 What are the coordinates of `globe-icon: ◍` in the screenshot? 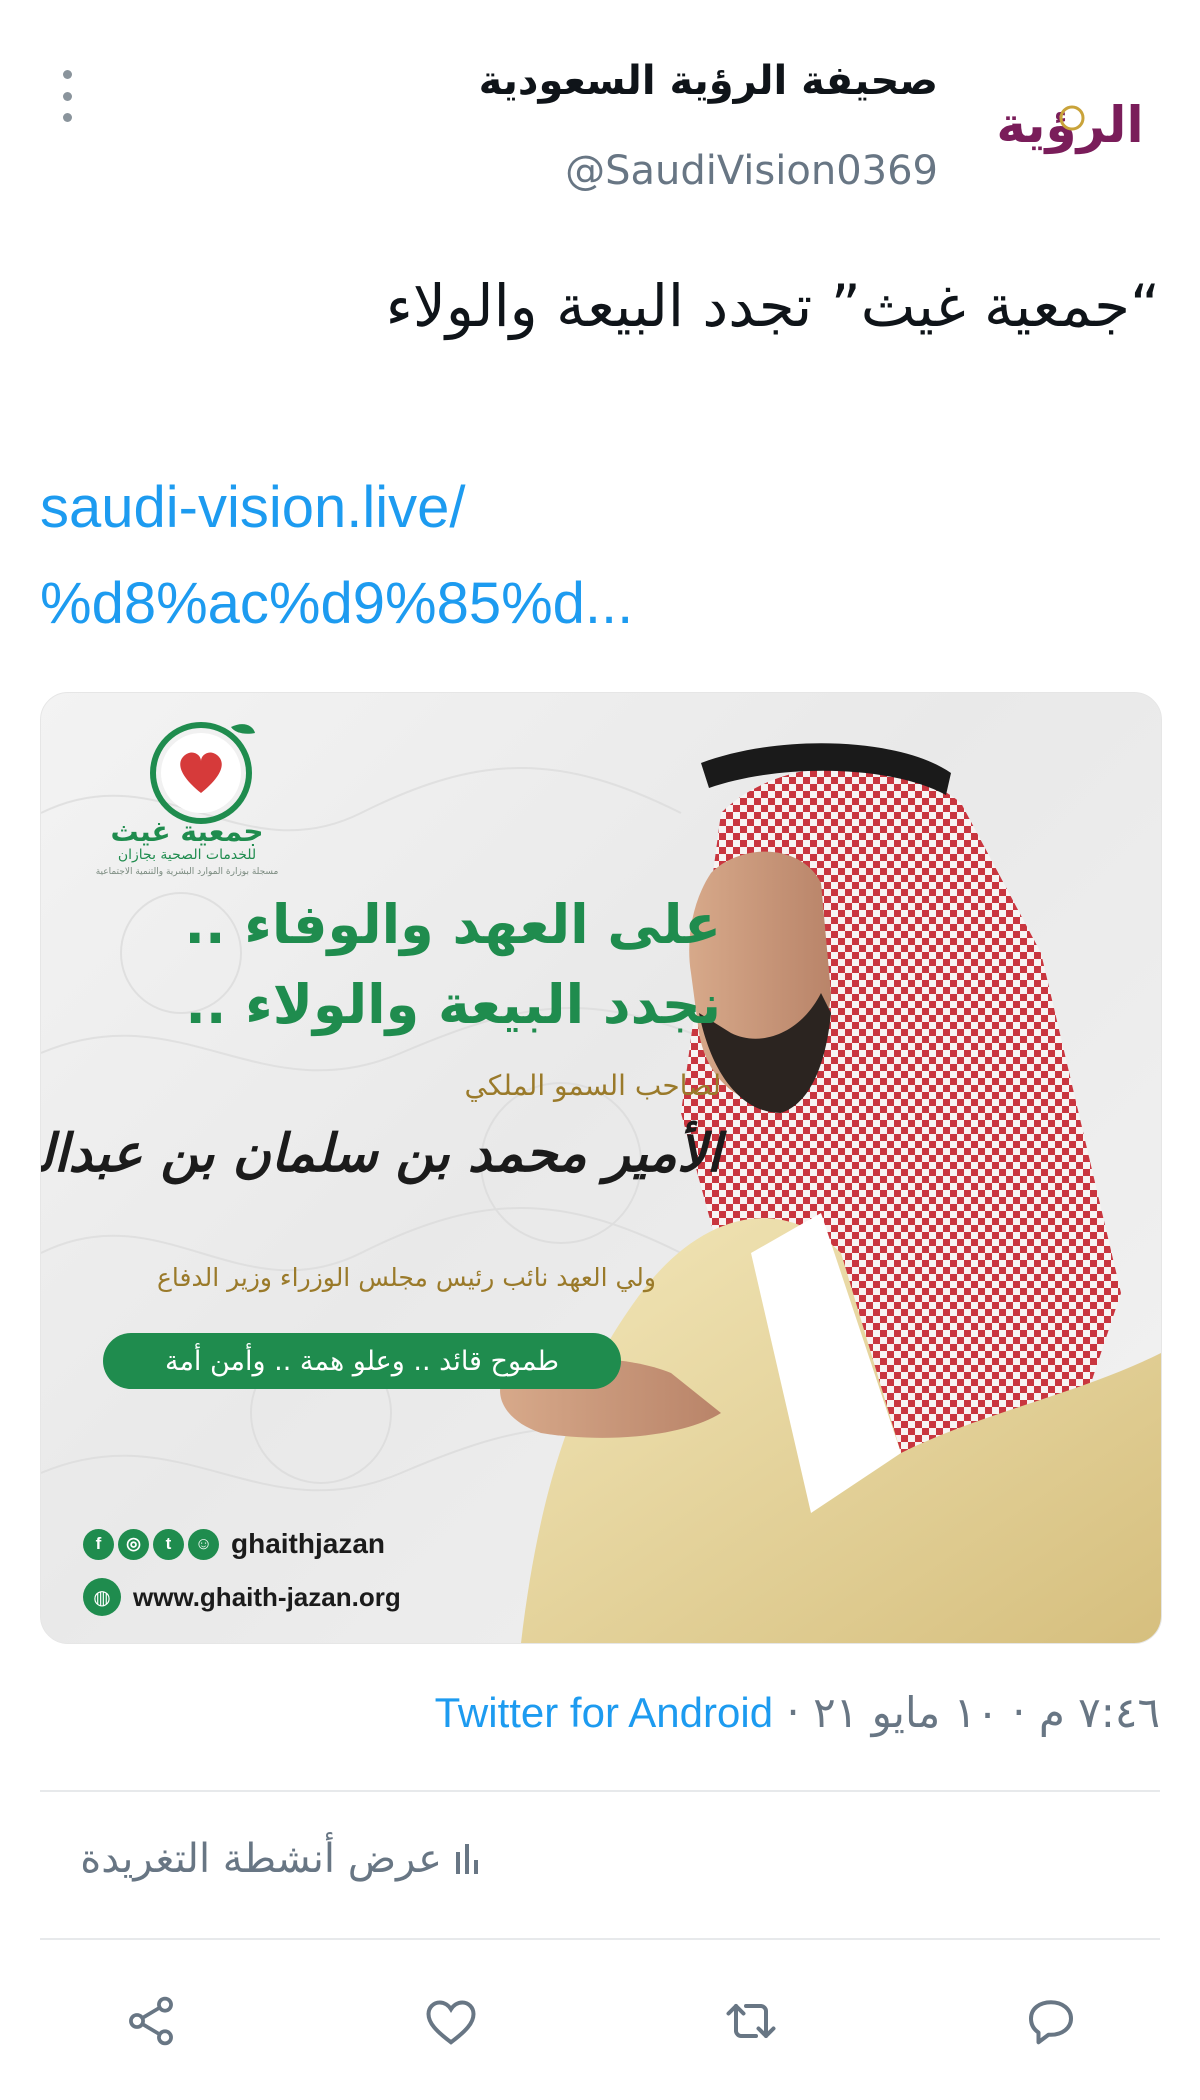 It's located at (102, 1597).